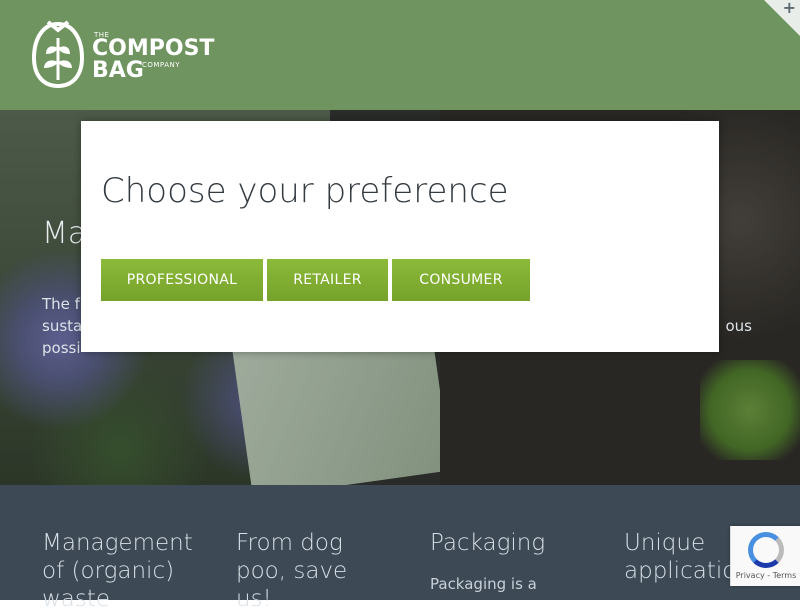  I want to click on hero-text-line-end: ous, so click(739, 326).